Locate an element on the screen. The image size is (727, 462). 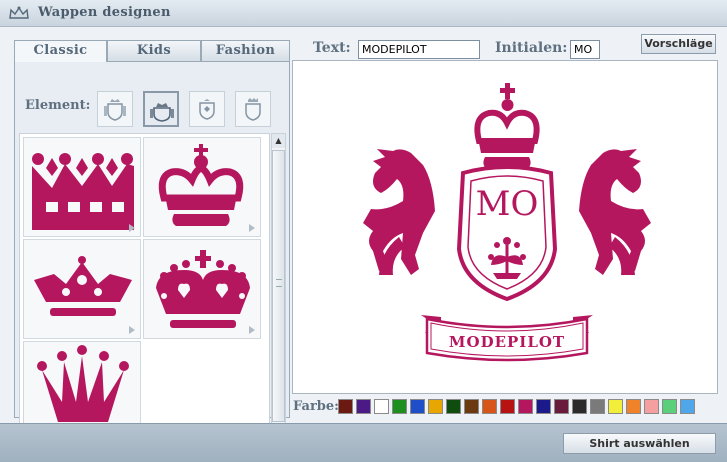
crown-zigzag-icon is located at coordinates (83, 191).